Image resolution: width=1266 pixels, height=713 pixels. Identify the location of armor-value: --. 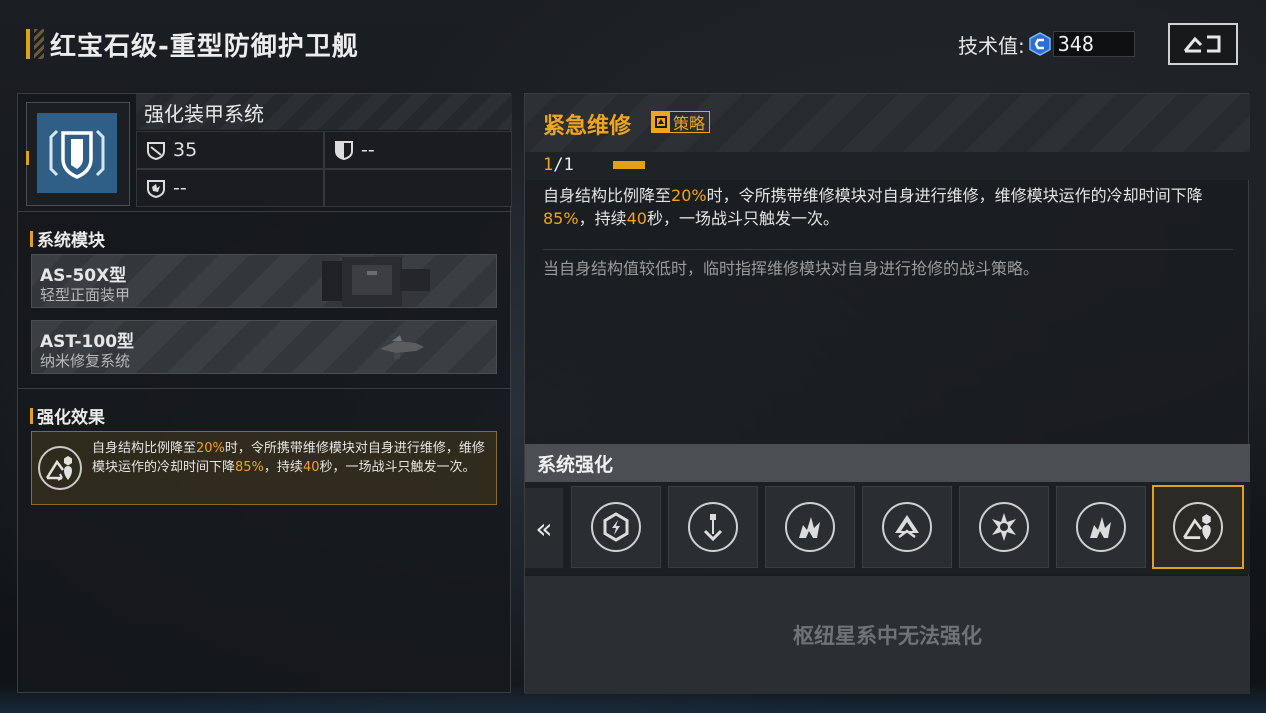
(368, 150).